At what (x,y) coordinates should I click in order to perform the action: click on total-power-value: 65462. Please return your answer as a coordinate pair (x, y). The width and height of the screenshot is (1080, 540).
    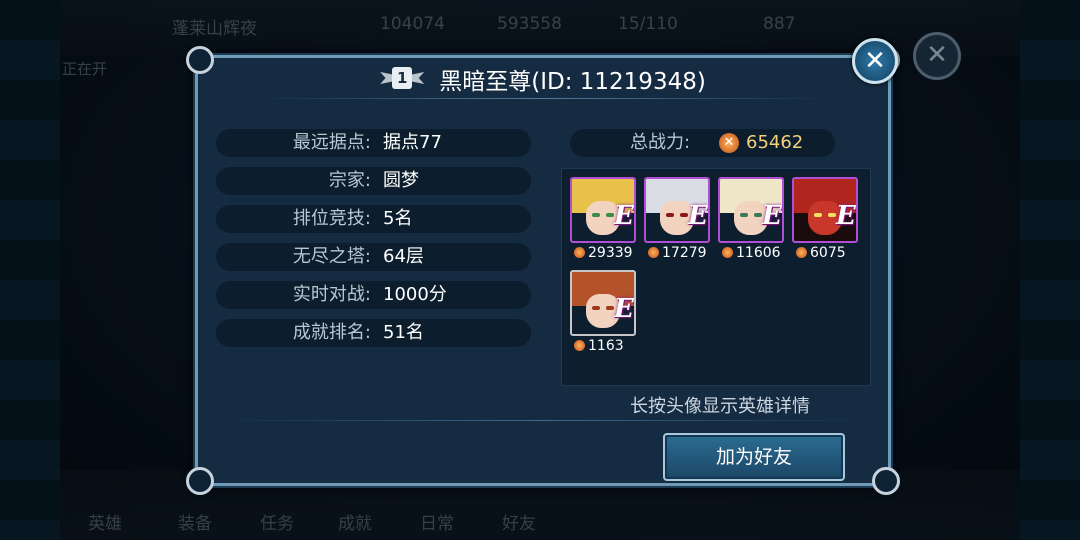
    Looking at the image, I should click on (775, 142).